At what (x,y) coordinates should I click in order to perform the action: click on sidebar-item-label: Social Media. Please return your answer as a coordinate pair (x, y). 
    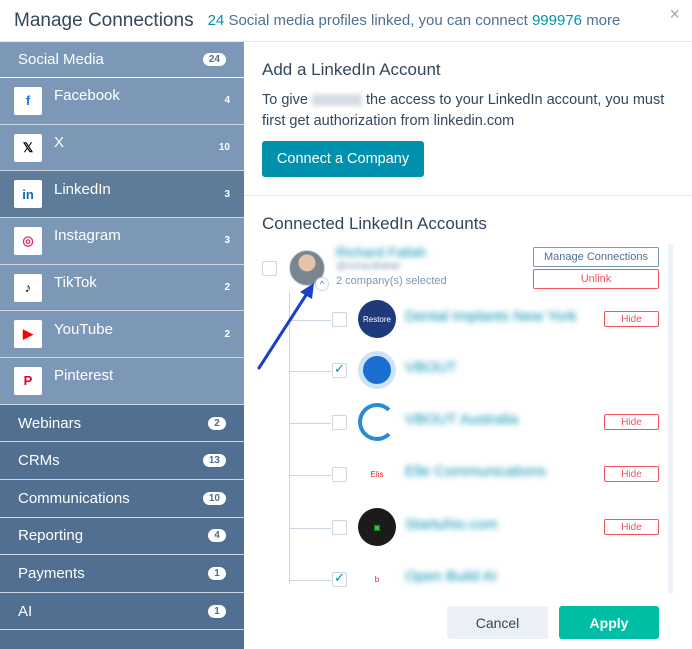
    Looking at the image, I should click on (61, 59).